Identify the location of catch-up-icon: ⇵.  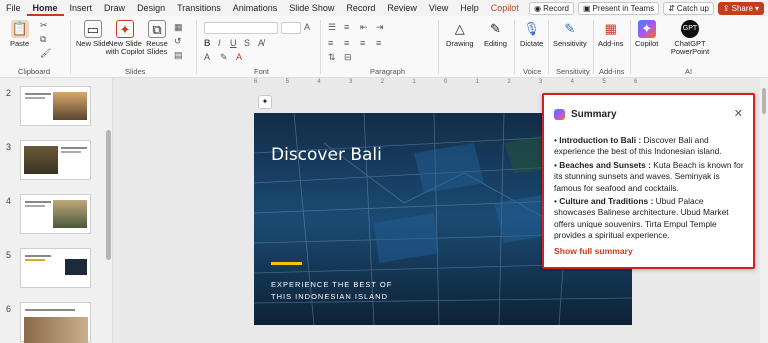
(671, 8).